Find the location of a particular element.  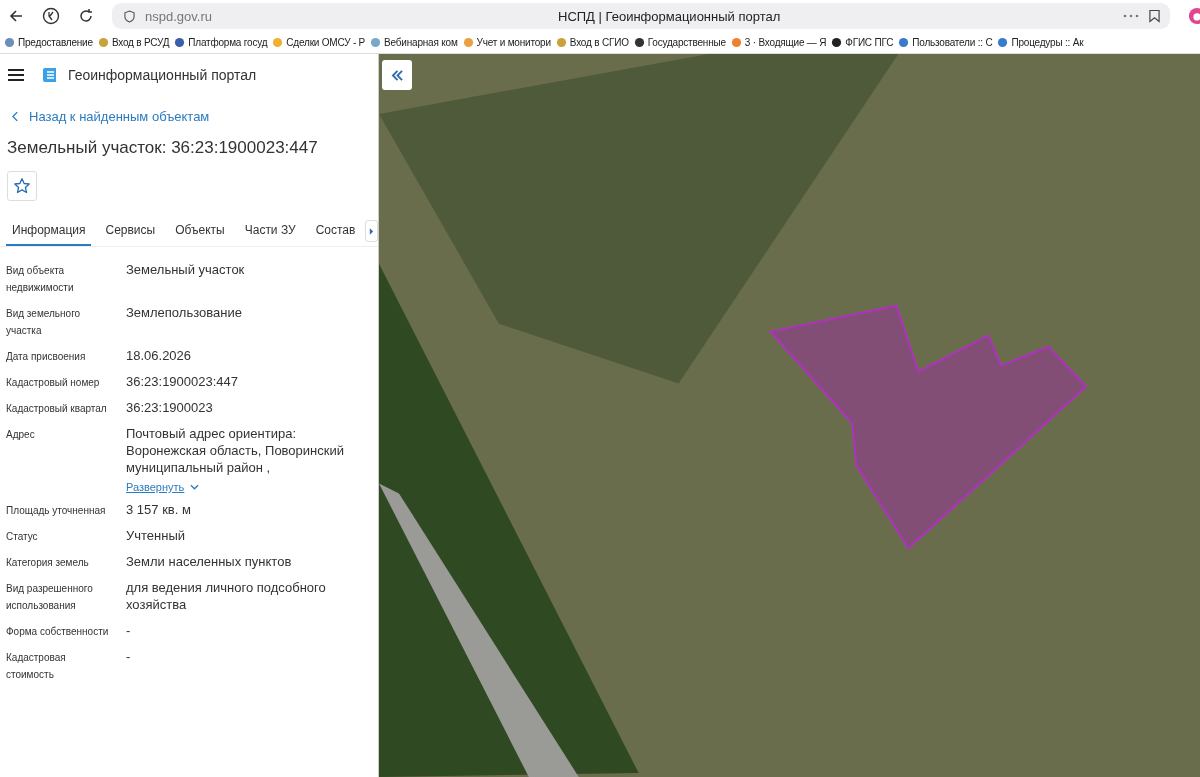

property-value: 36:23:1900023 is located at coordinates (169, 407).